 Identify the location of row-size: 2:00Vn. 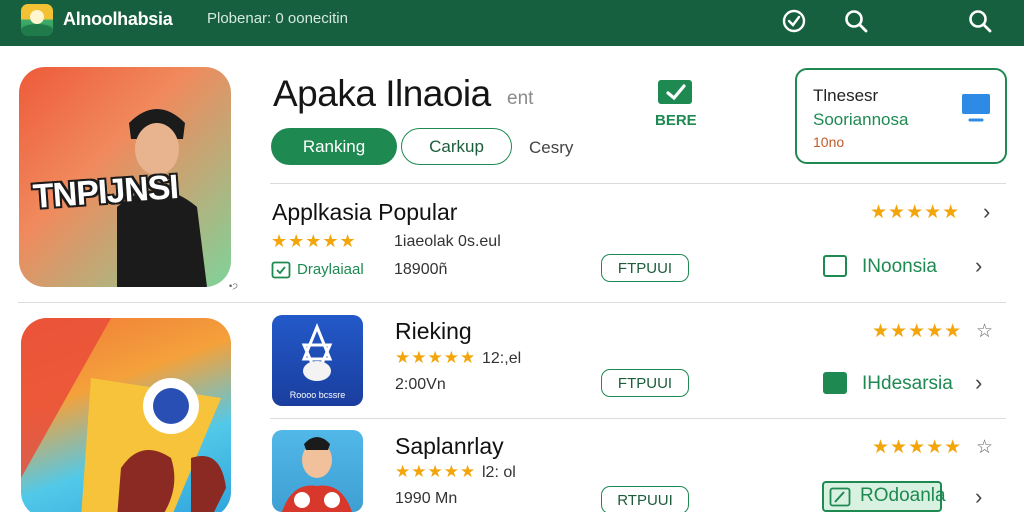
(420, 384).